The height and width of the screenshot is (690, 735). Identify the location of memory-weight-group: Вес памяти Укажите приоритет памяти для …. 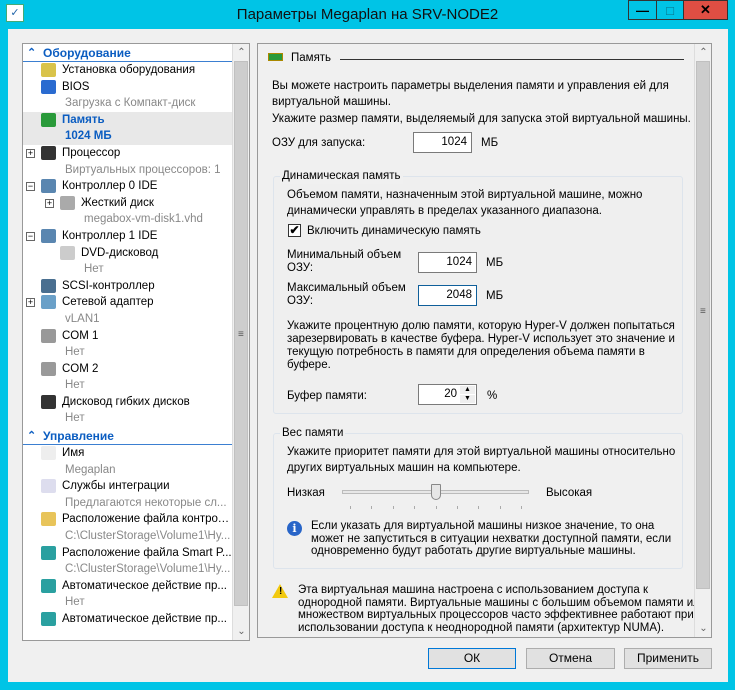
(478, 497).